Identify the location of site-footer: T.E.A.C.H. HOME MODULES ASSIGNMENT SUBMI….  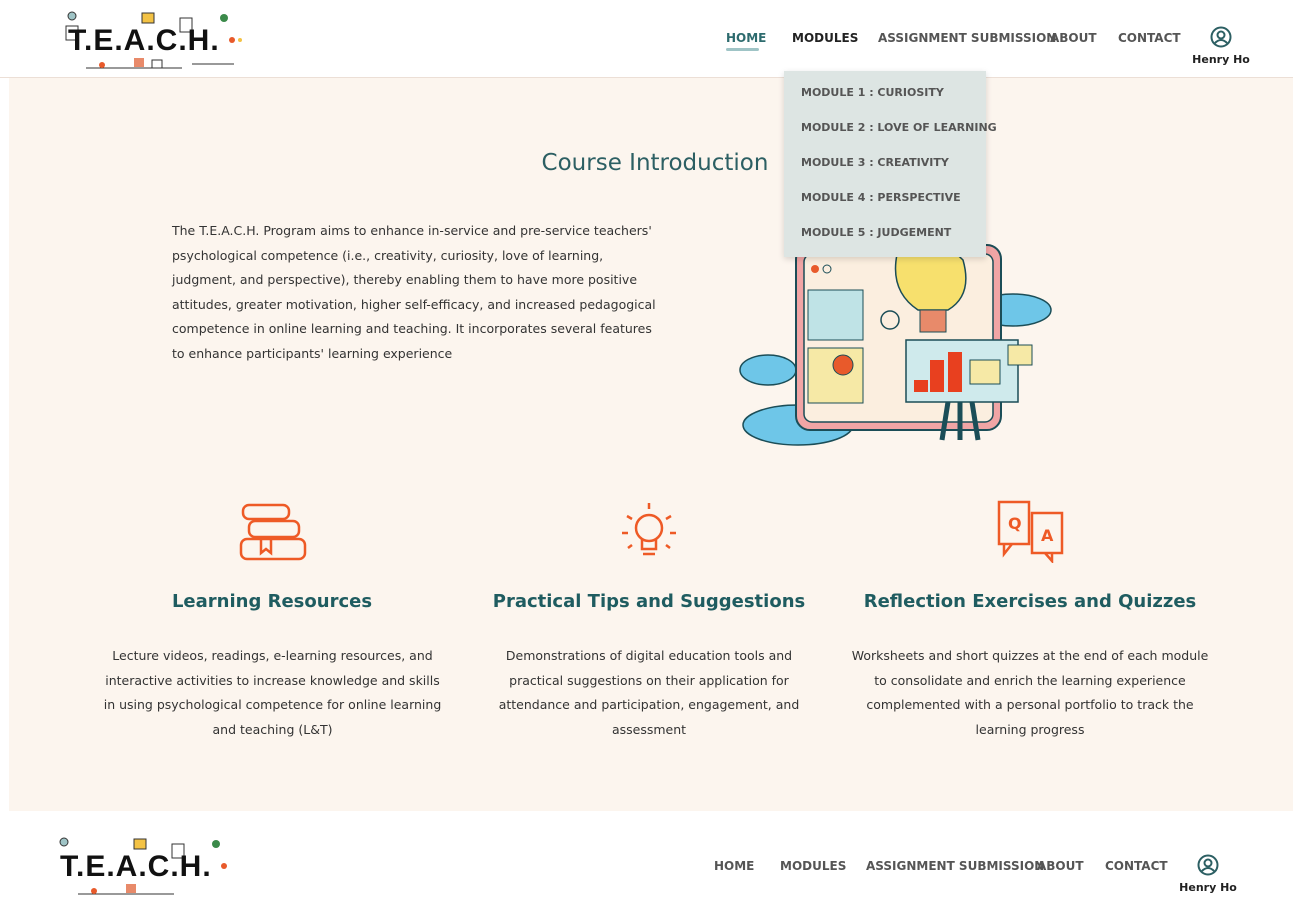
(646, 856).